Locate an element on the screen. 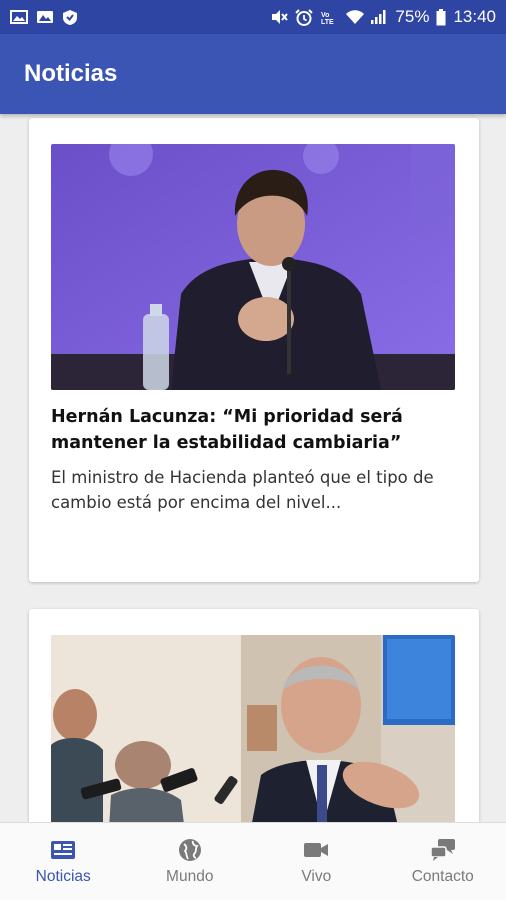  bottom-navigation: Noticias Mundo Vivo Contacto is located at coordinates (253, 861).